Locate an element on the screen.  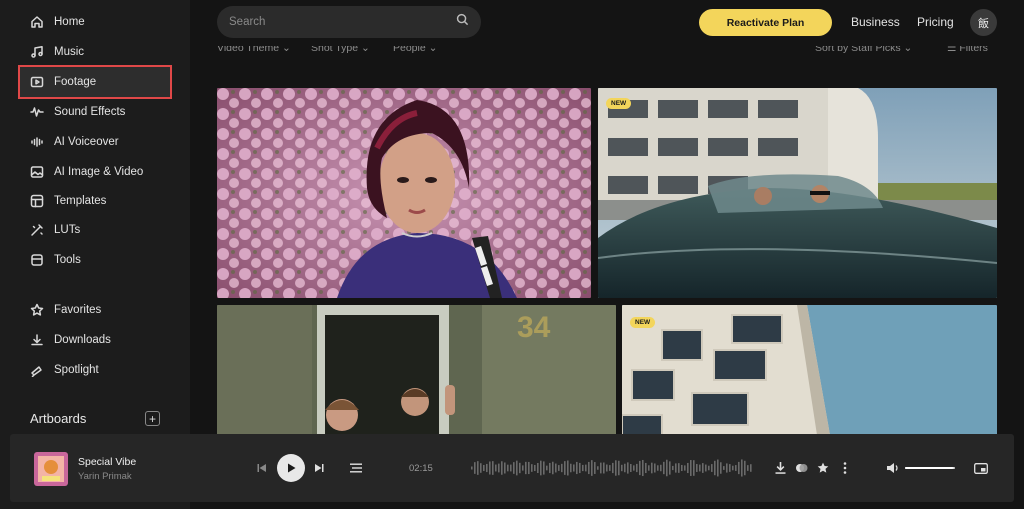
business-link: Business is located at coordinates (875, 22).